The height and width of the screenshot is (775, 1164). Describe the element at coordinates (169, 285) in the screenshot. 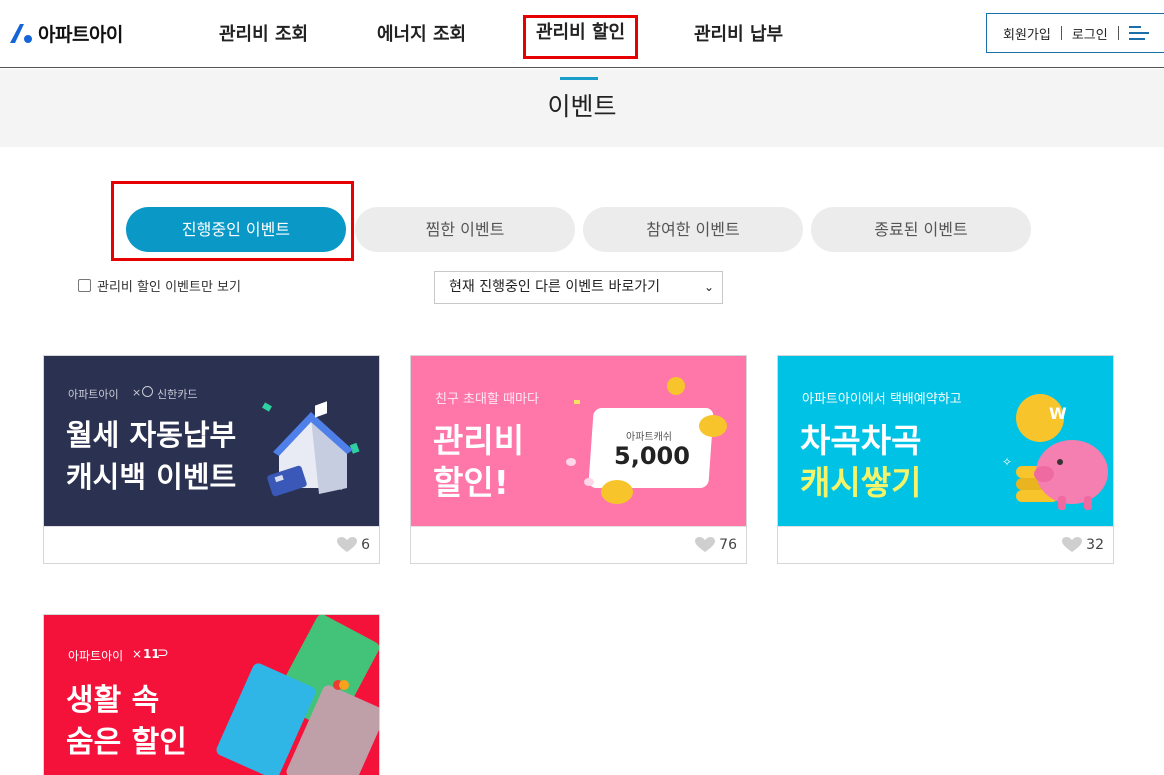

I see `discount-only-label: 관리비 할인 이벤트만 보기` at that location.